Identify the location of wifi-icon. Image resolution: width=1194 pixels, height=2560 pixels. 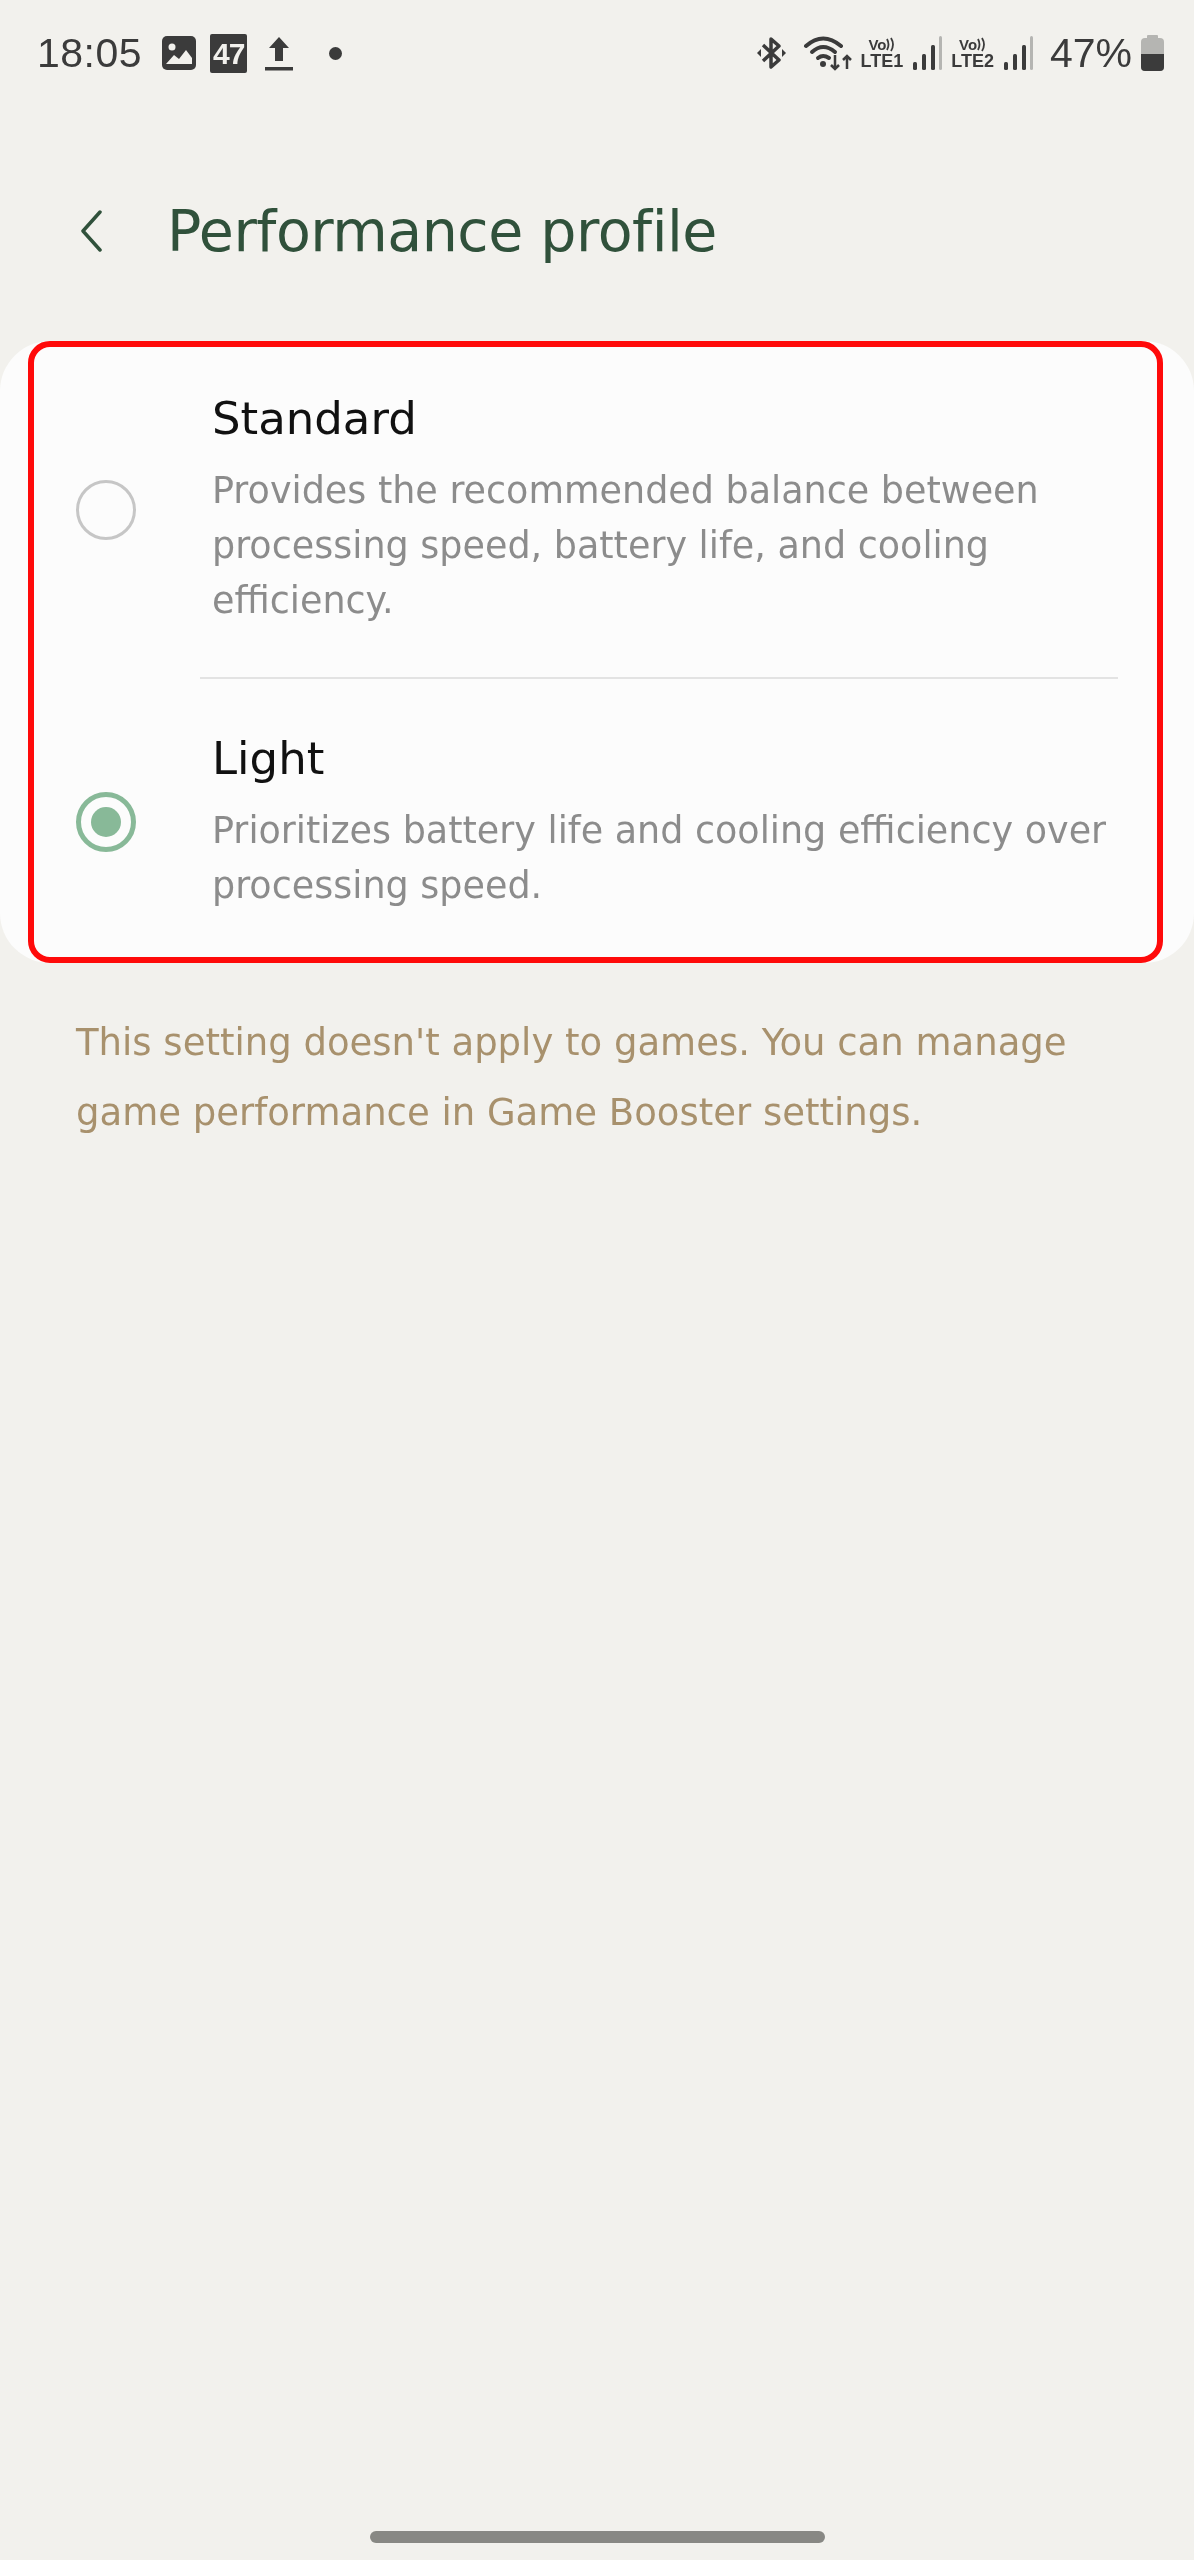
(827, 53).